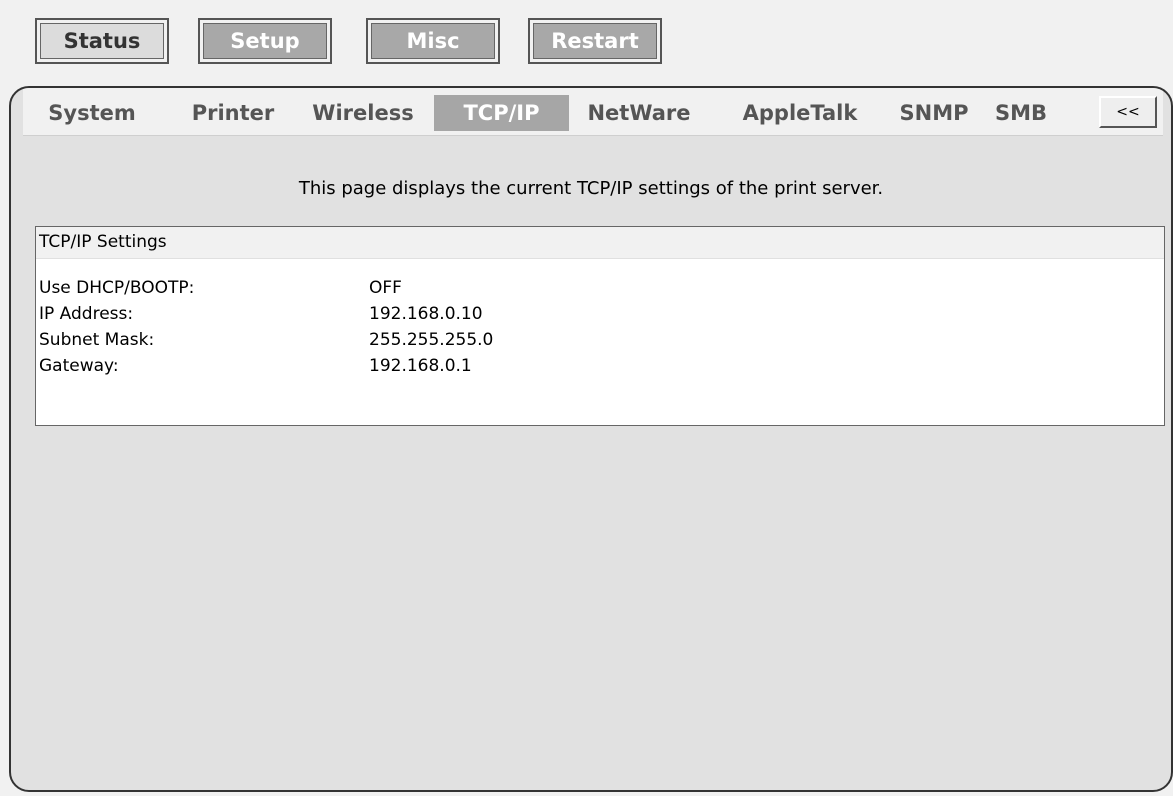  What do you see at coordinates (420, 366) in the screenshot?
I see `gateway-value: 192.168.0.1` at bounding box center [420, 366].